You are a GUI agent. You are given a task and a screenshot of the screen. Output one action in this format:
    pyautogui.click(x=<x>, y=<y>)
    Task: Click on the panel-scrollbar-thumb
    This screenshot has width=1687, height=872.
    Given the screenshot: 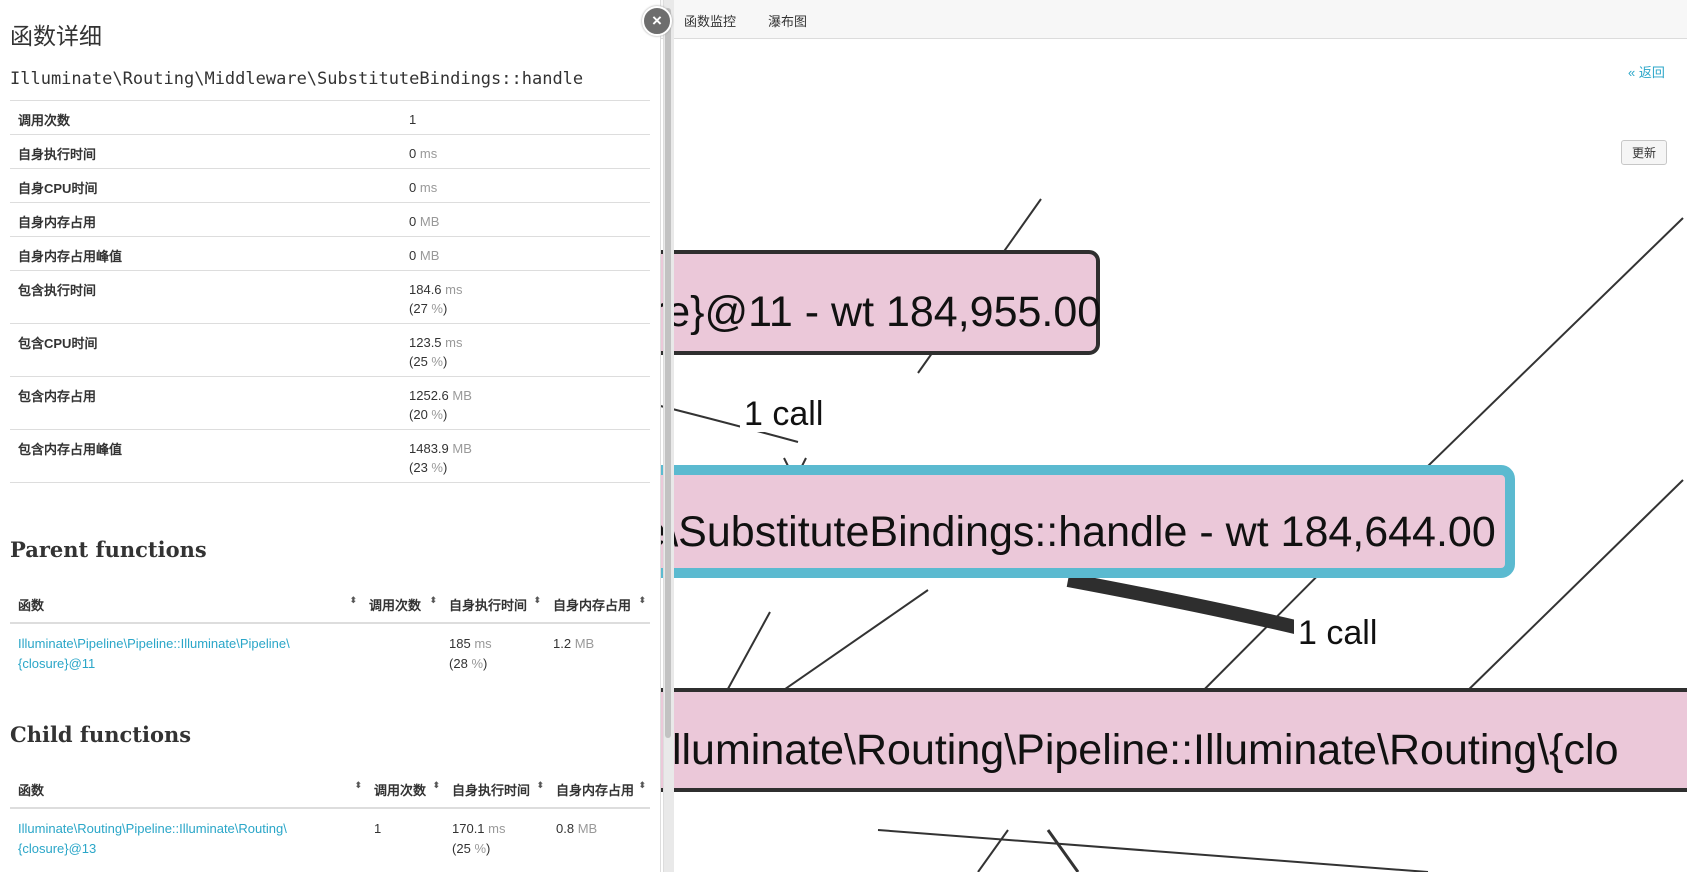 What is the action you would take?
    pyautogui.click(x=668, y=373)
    